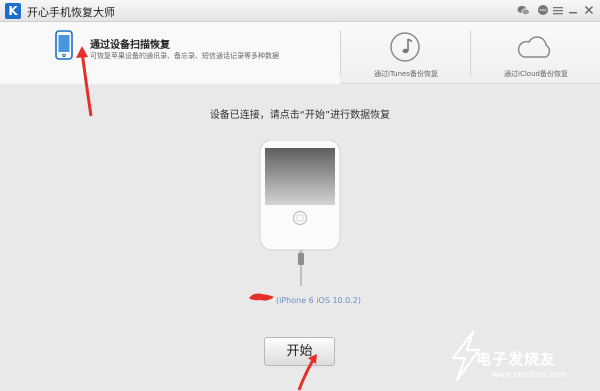 This screenshot has height=391, width=600. What do you see at coordinates (261, 297) in the screenshot?
I see `redaction-scribble` at bounding box center [261, 297].